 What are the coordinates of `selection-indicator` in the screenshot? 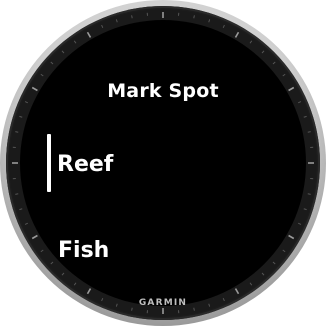 It's located at (49, 163).